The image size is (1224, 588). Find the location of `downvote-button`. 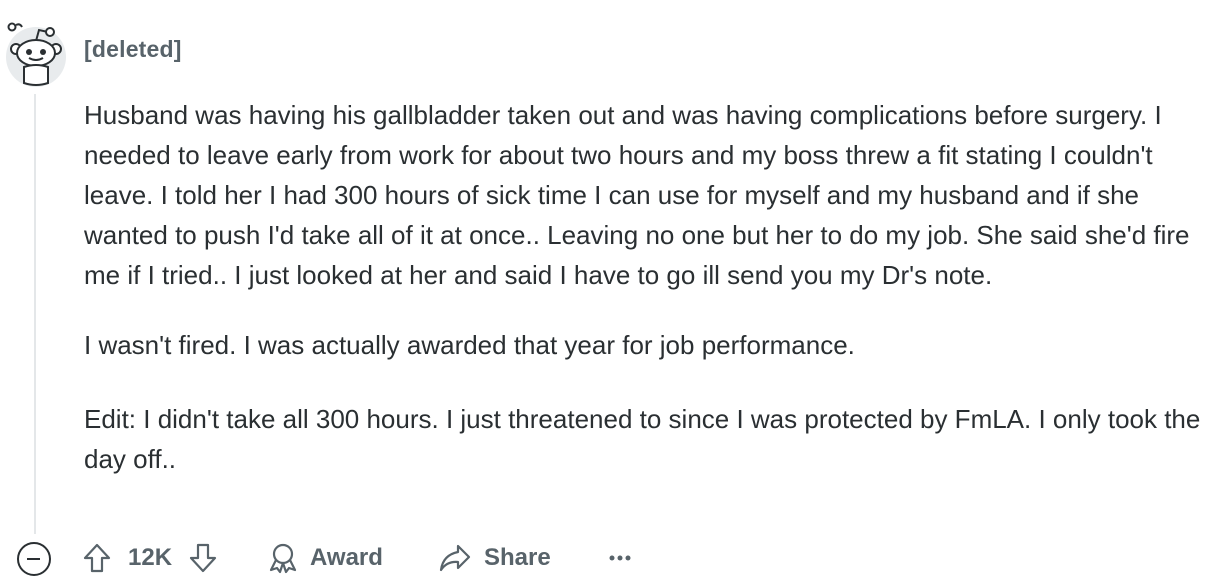

downvote-button is located at coordinates (203, 558).